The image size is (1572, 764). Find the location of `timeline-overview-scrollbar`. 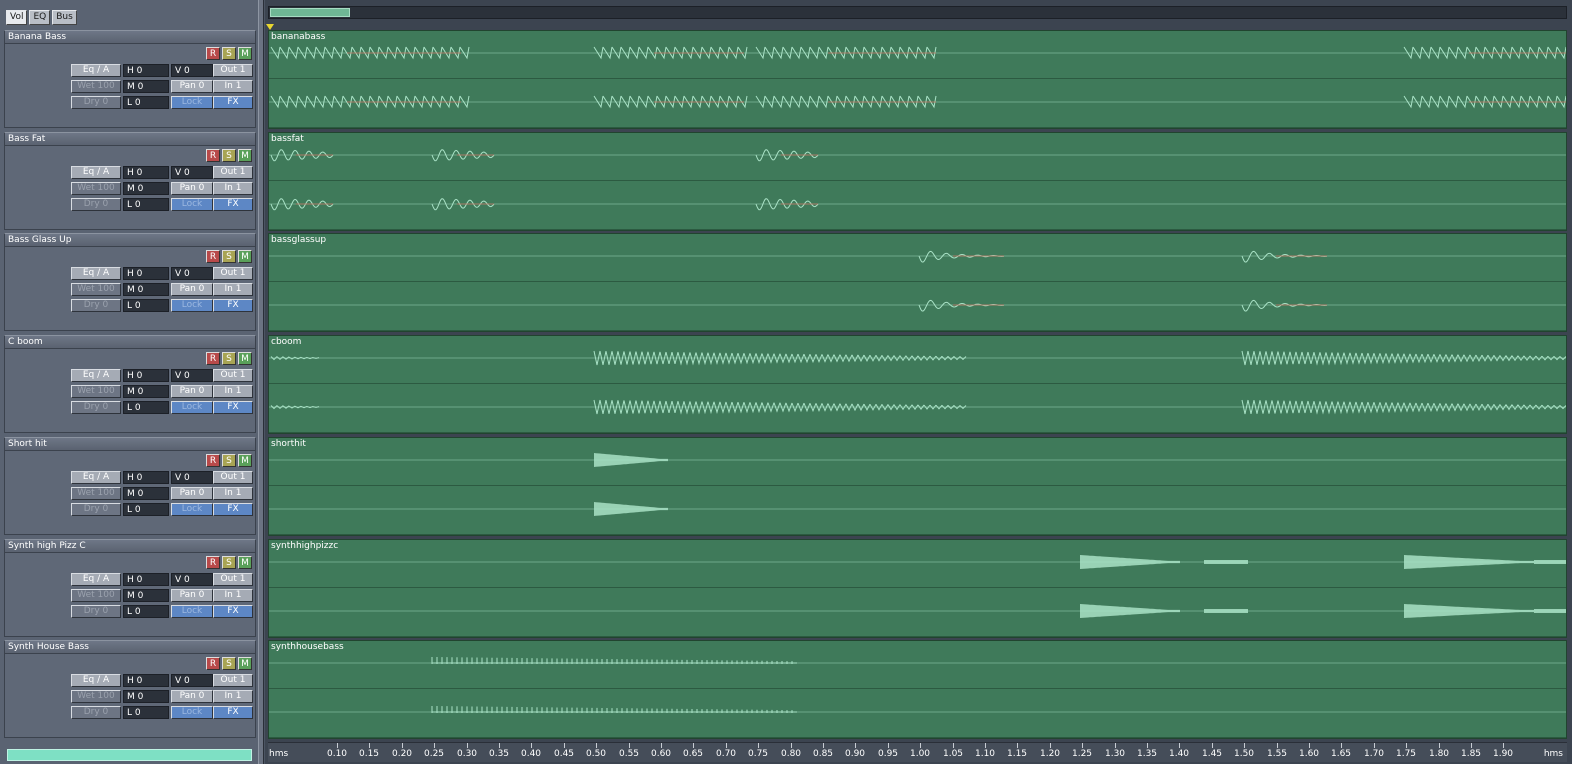

timeline-overview-scrollbar is located at coordinates (917, 12).